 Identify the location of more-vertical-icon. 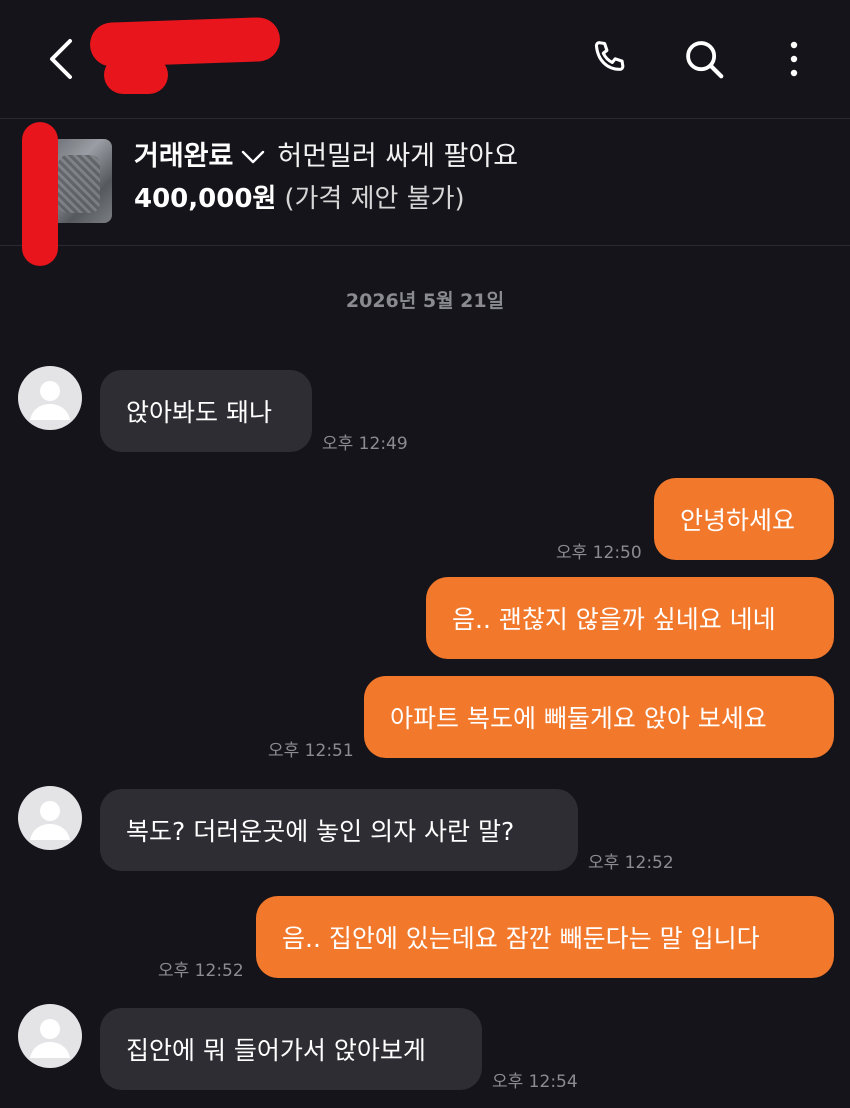
(794, 59).